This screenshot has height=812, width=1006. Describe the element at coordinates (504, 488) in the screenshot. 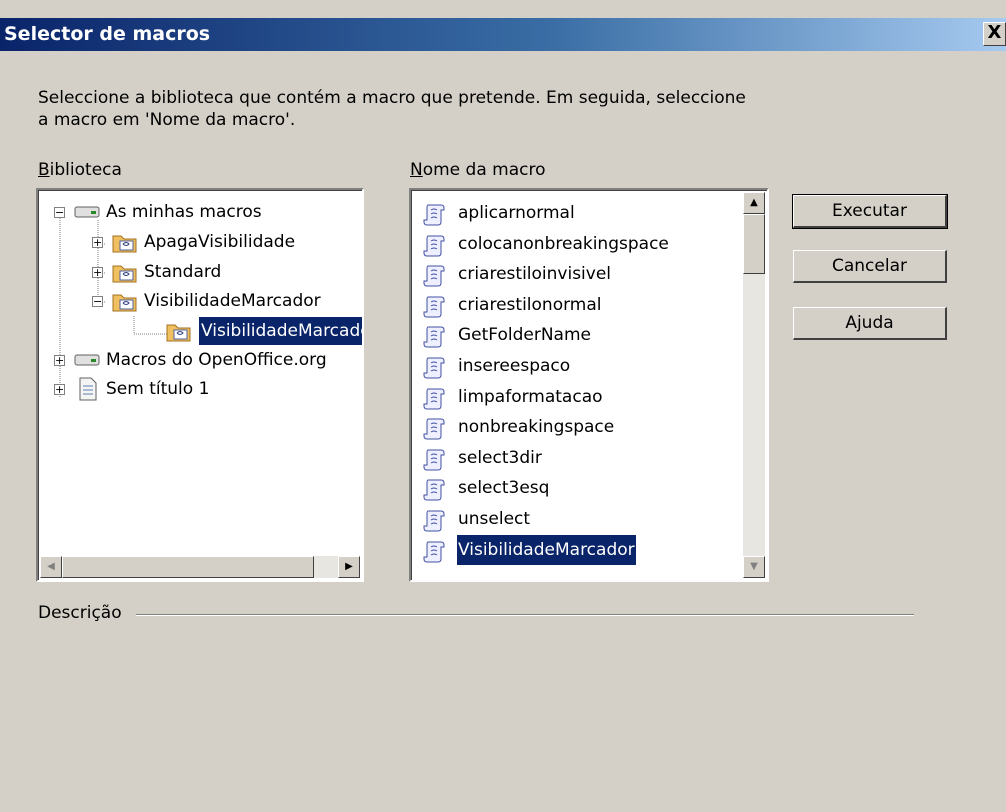

I see `macro-item-label: select3esq` at that location.